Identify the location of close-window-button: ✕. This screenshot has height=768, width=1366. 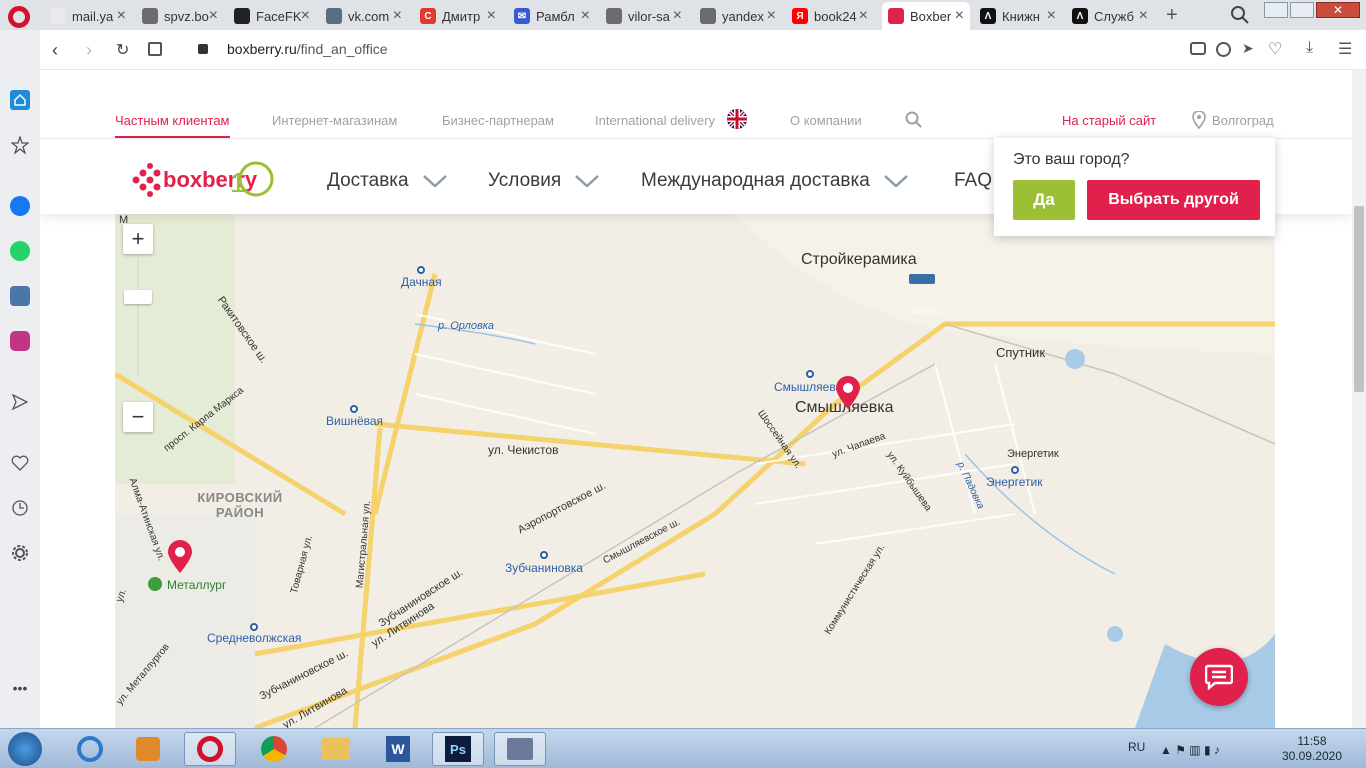
(1338, 10).